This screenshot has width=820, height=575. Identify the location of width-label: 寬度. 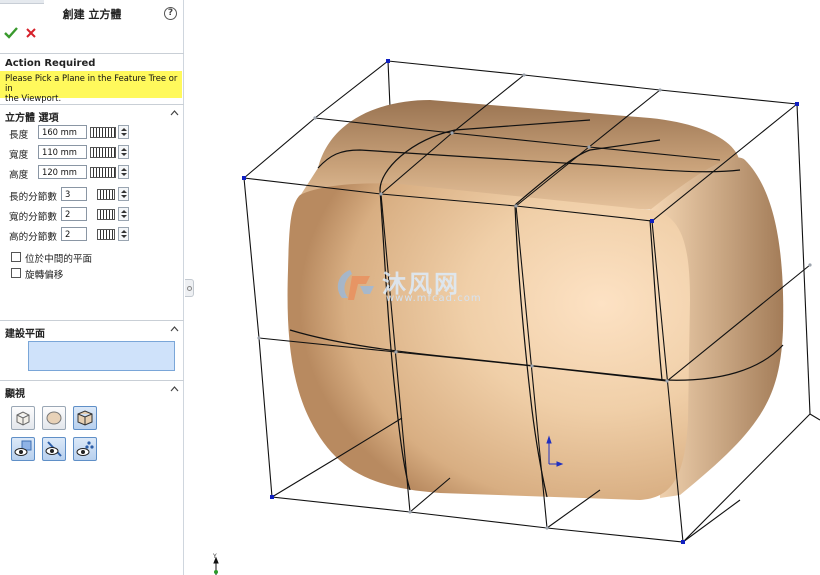
(19, 155).